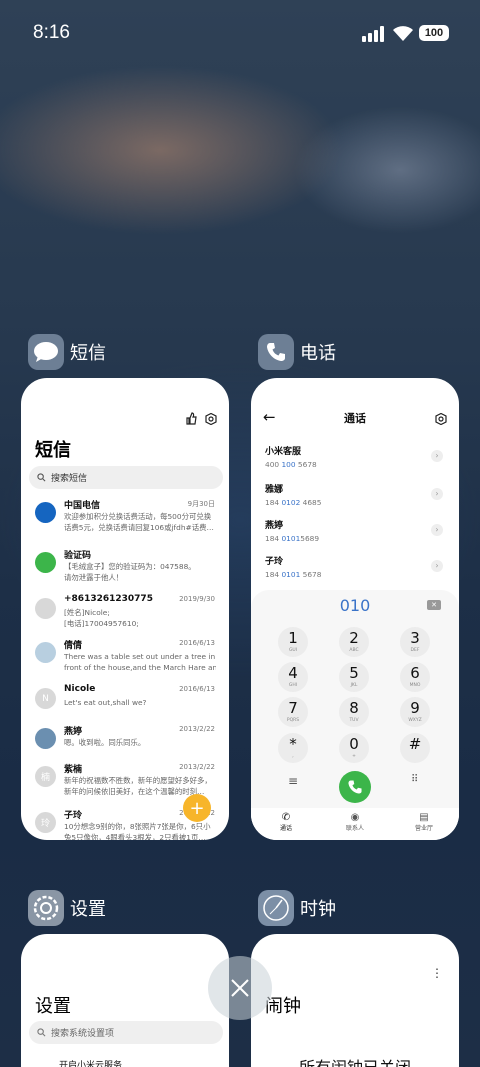 The image size is (480, 1067). What do you see at coordinates (293, 650) in the screenshot?
I see `key-letters: GUI` at bounding box center [293, 650].